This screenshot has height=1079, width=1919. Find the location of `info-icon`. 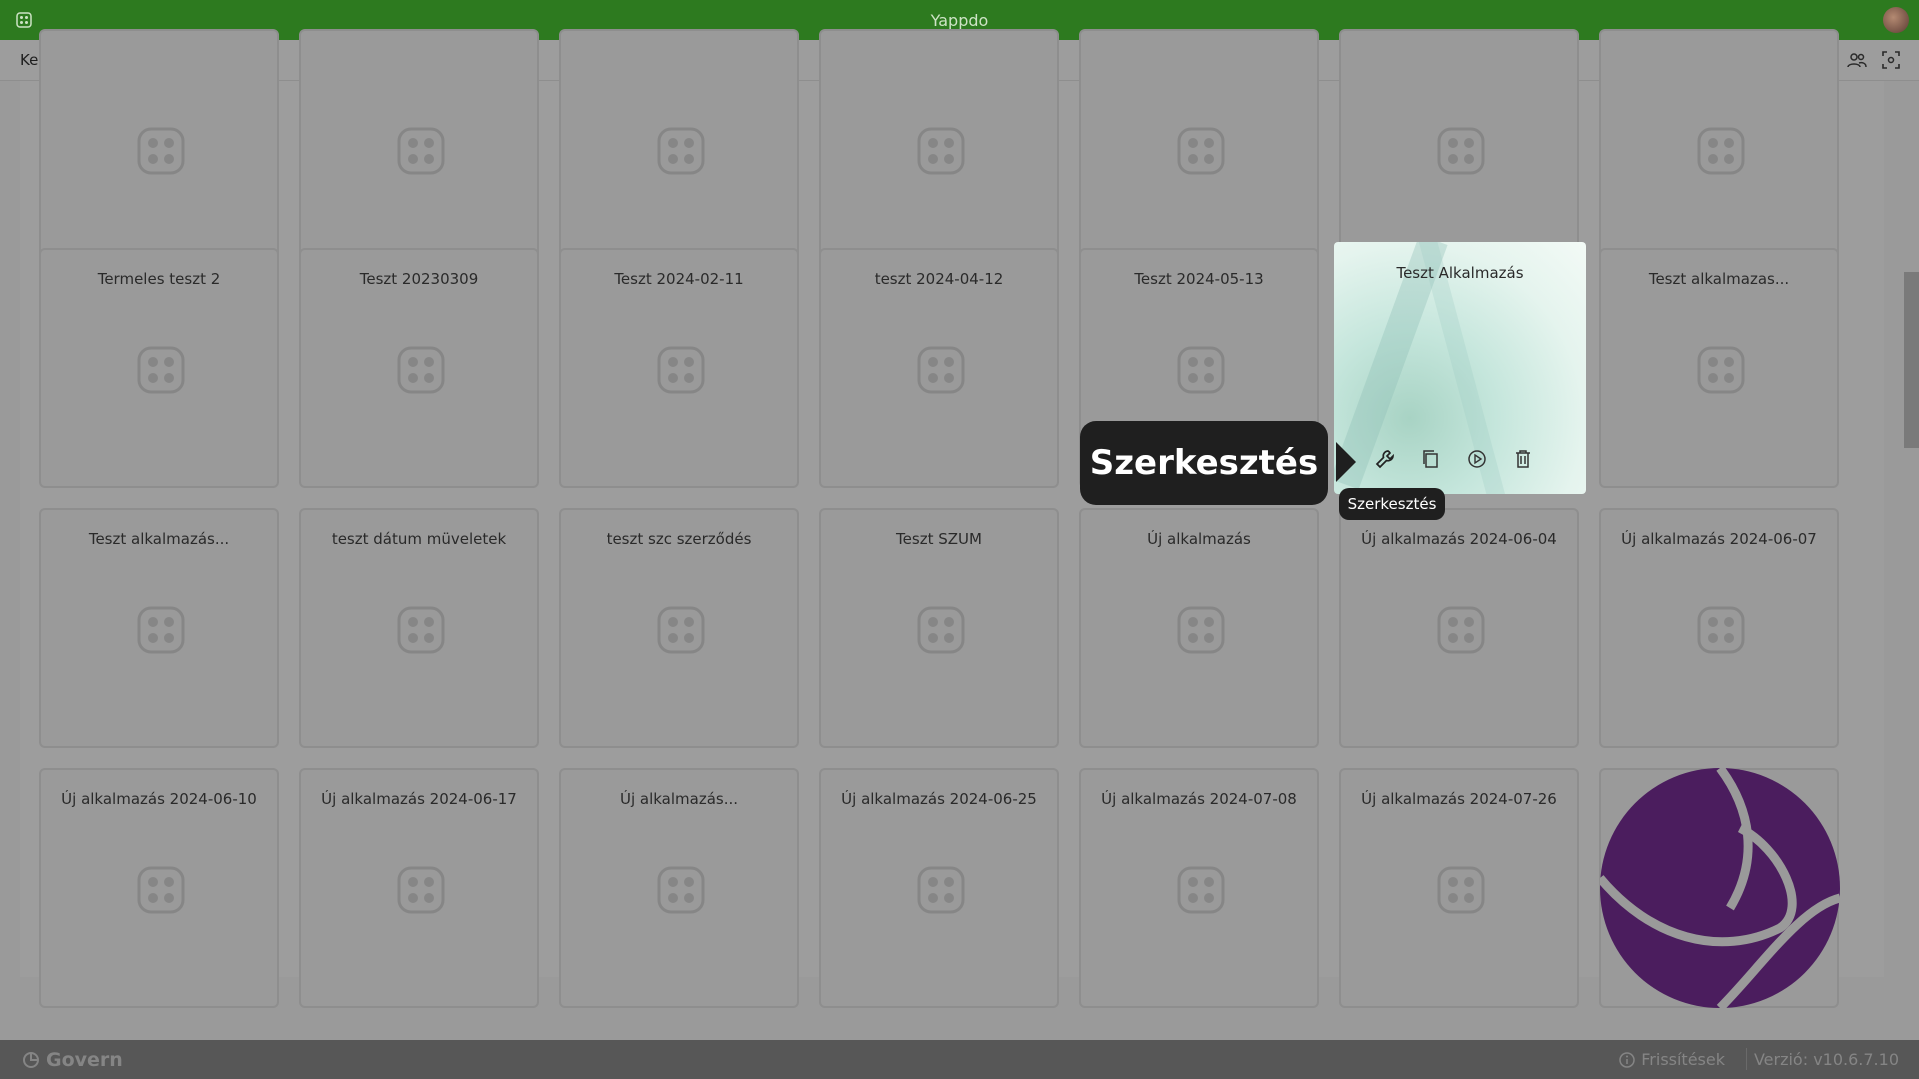

info-icon is located at coordinates (1627, 1059).